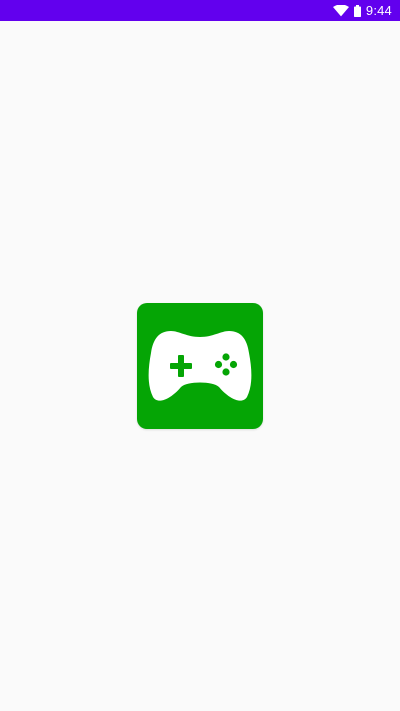 This screenshot has height=711, width=400. What do you see at coordinates (362, 10) in the screenshot?
I see `status-icons: 9:44` at bounding box center [362, 10].